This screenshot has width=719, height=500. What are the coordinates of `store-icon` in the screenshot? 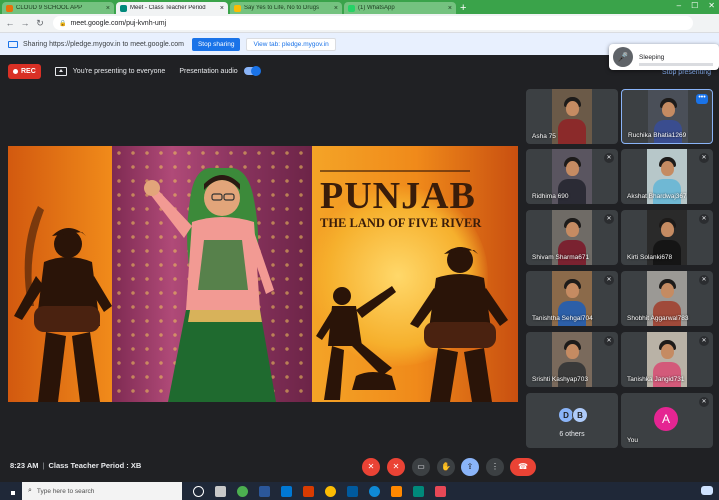 It's located at (440, 491).